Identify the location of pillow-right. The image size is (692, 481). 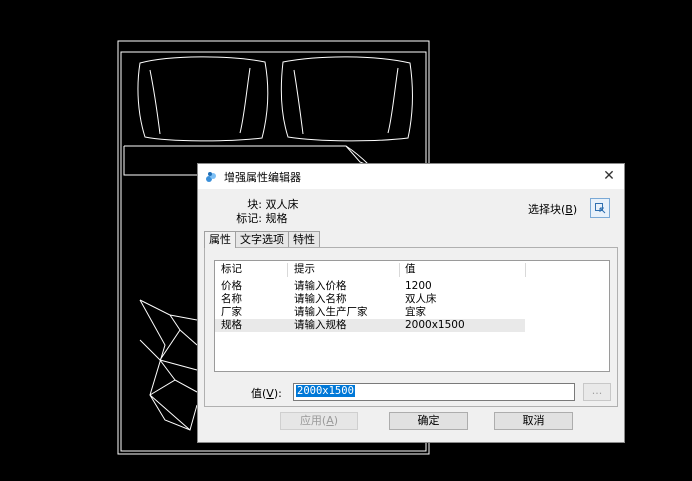
(346, 99).